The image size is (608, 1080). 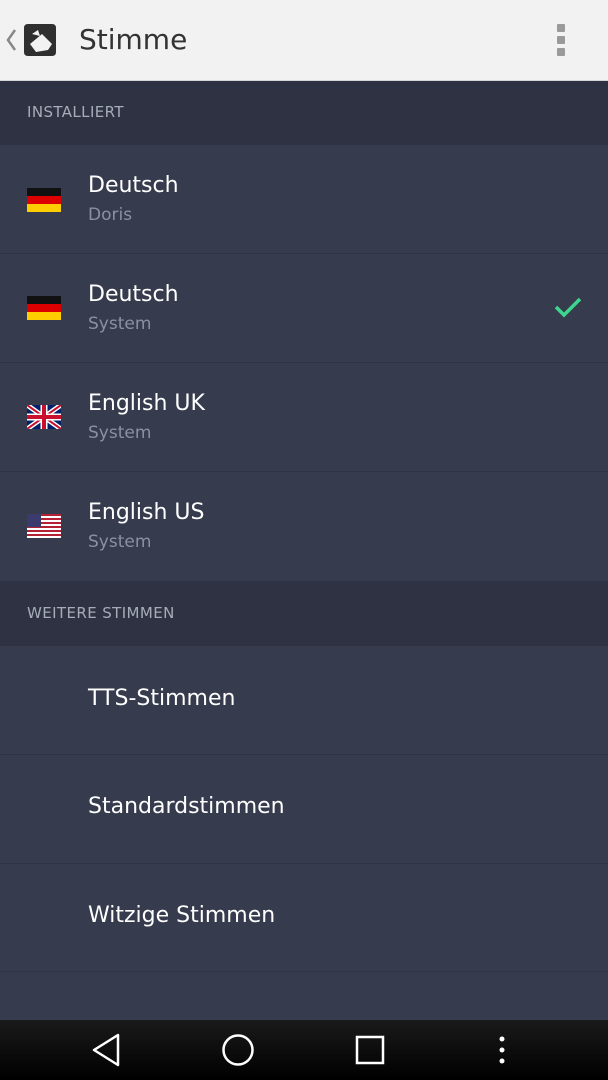 I want to click on voice-subtitle: Doris, so click(x=110, y=215).